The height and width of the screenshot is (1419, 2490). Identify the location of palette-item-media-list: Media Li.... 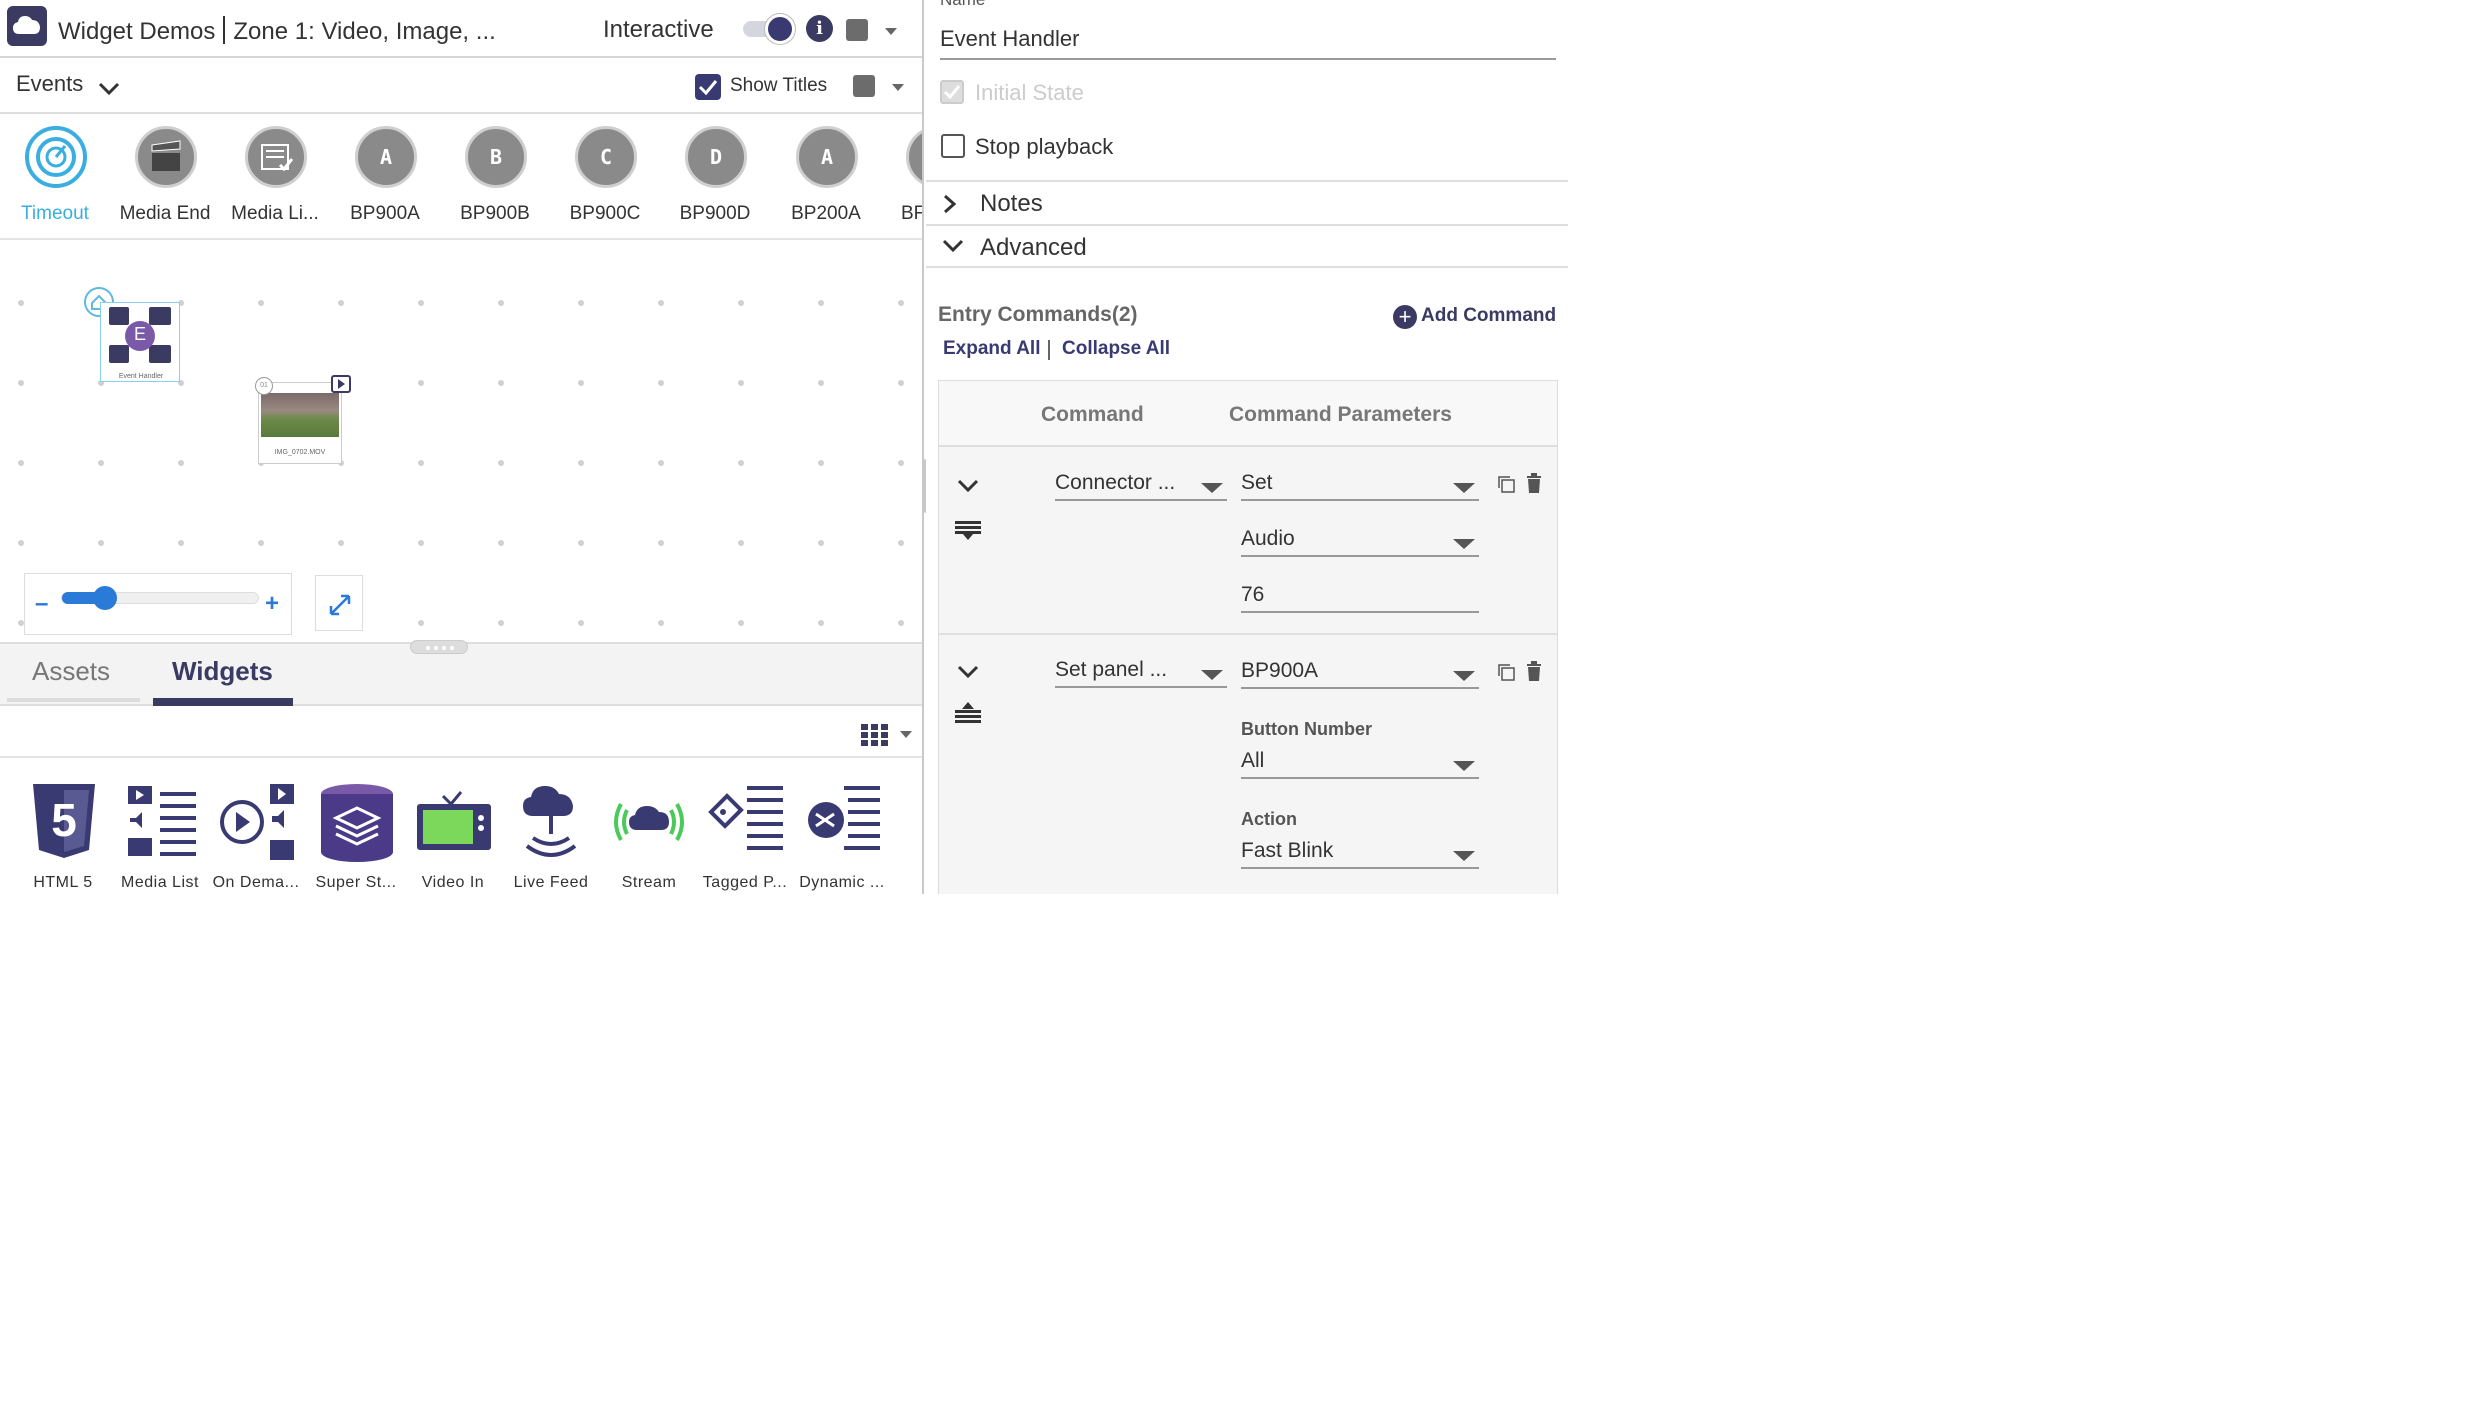
(275, 181).